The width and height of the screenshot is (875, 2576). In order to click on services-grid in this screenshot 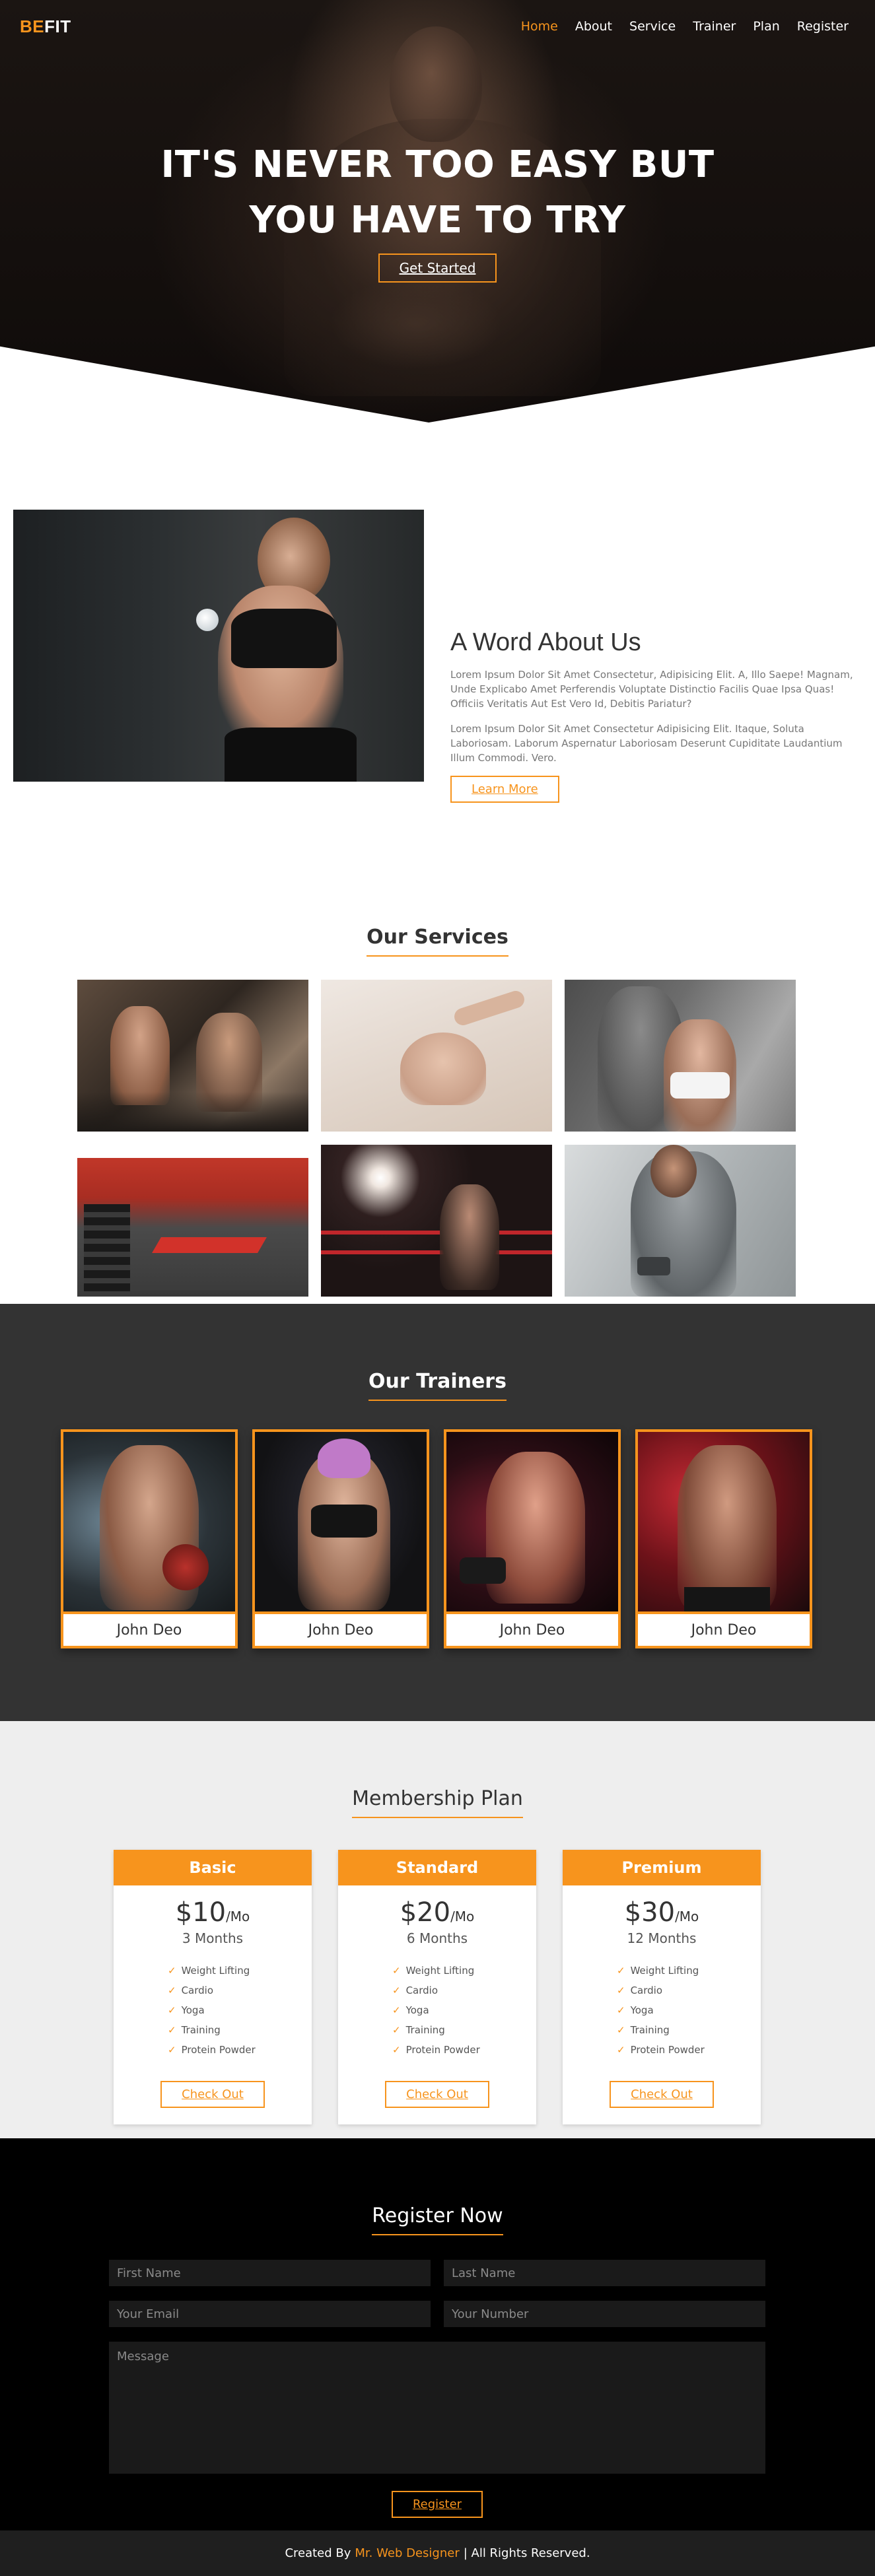, I will do `click(436, 1139)`.